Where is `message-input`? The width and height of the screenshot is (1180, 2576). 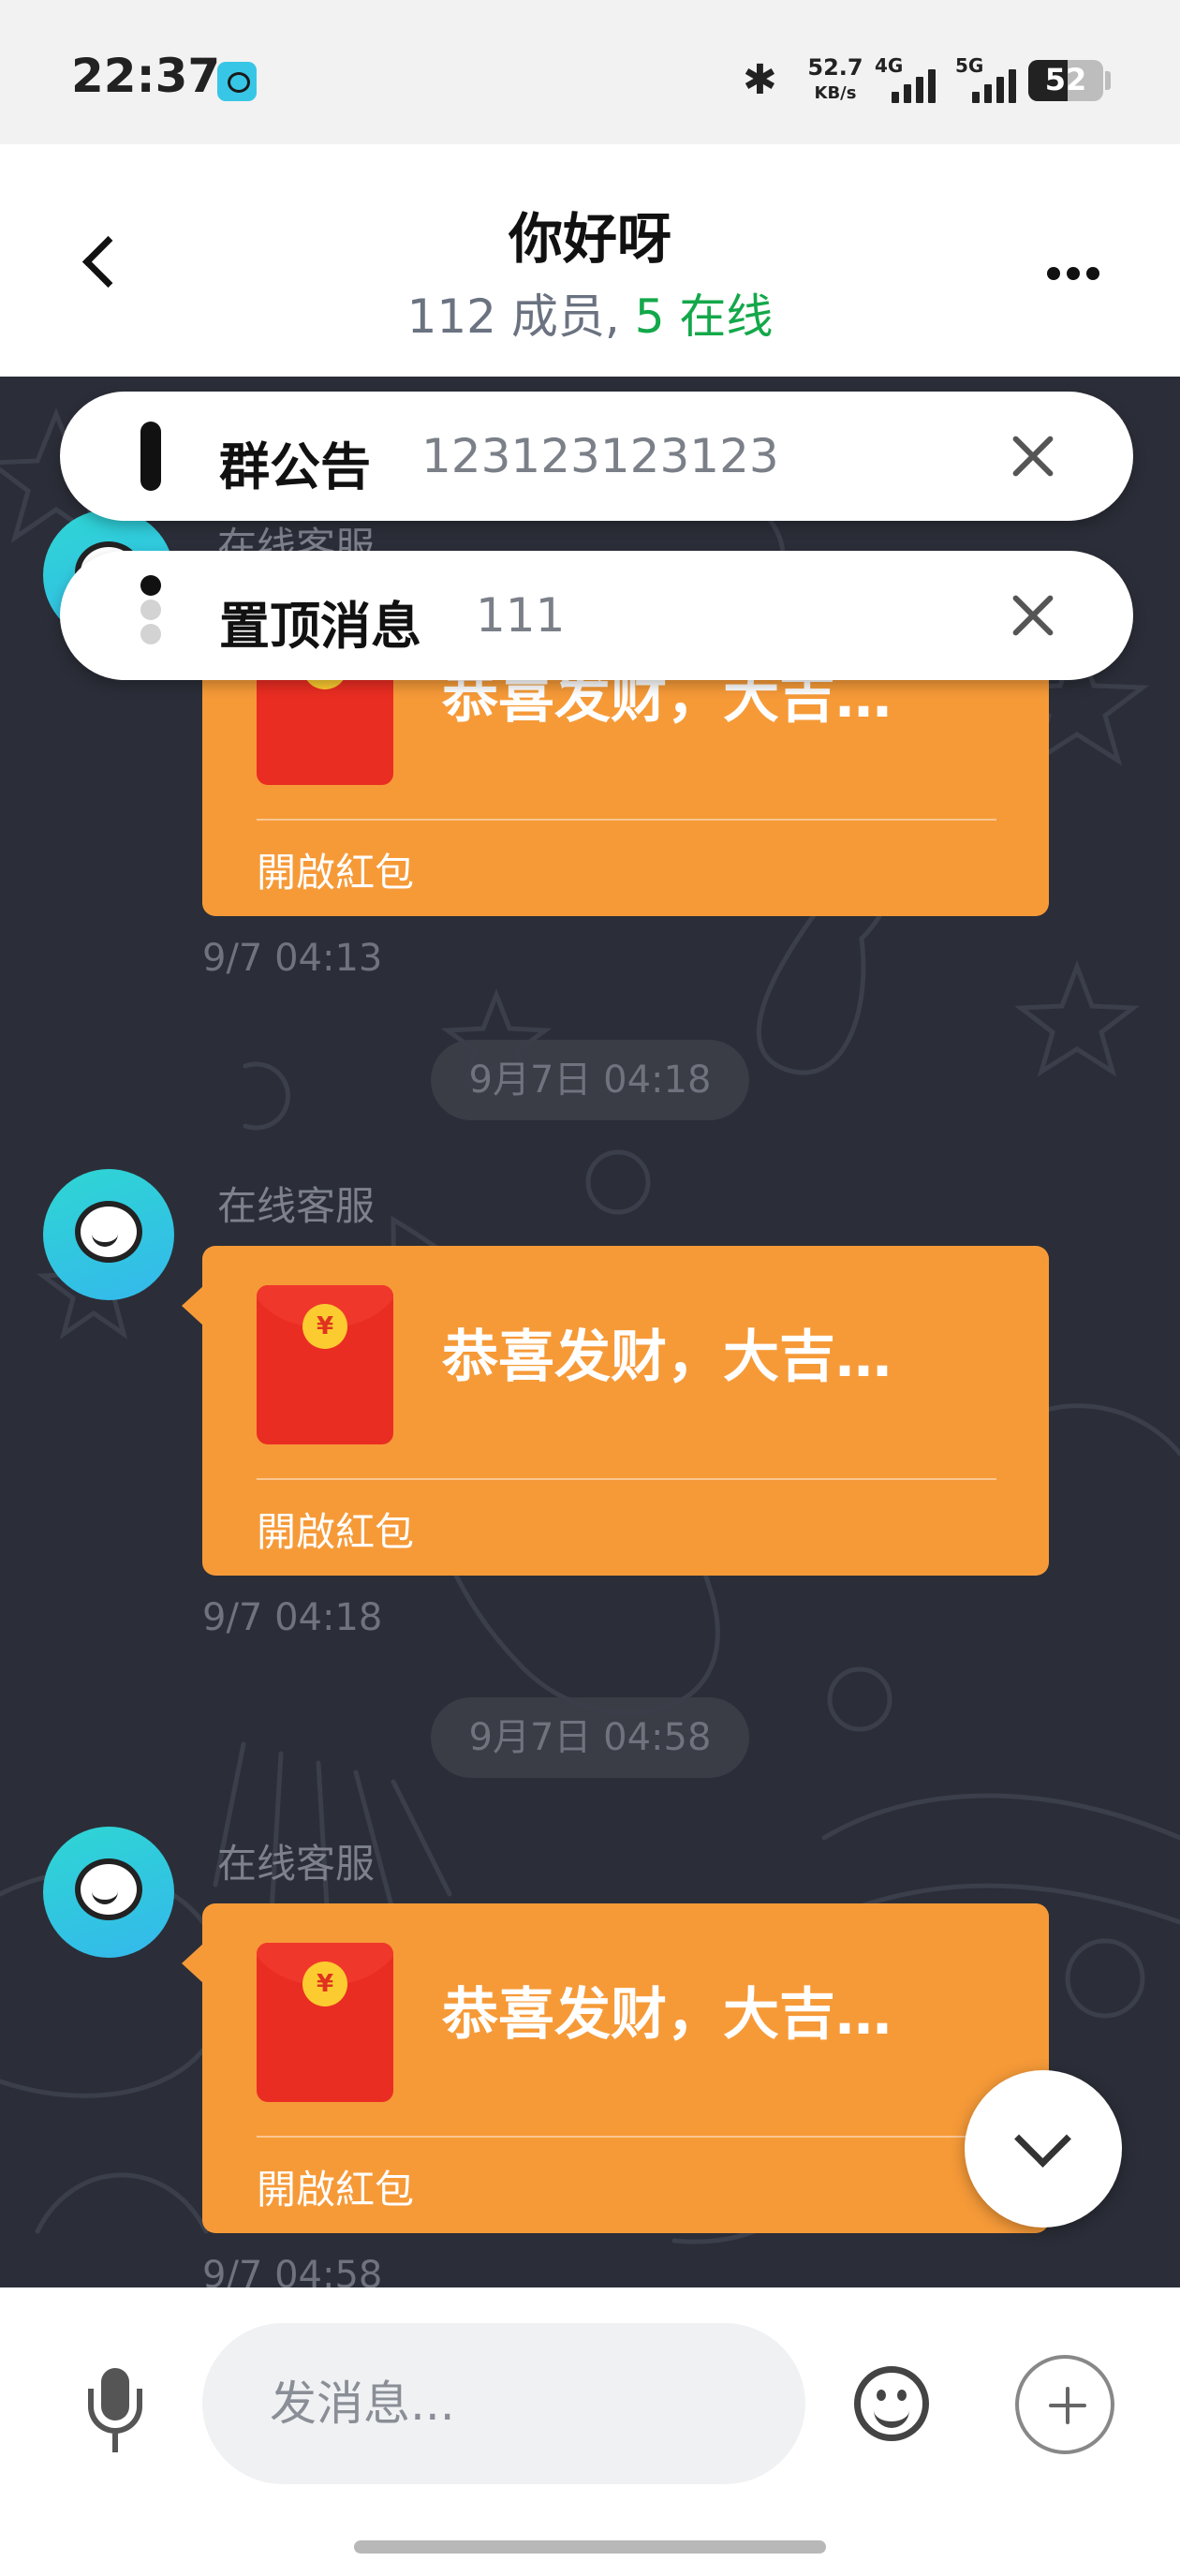 message-input is located at coordinates (504, 2403).